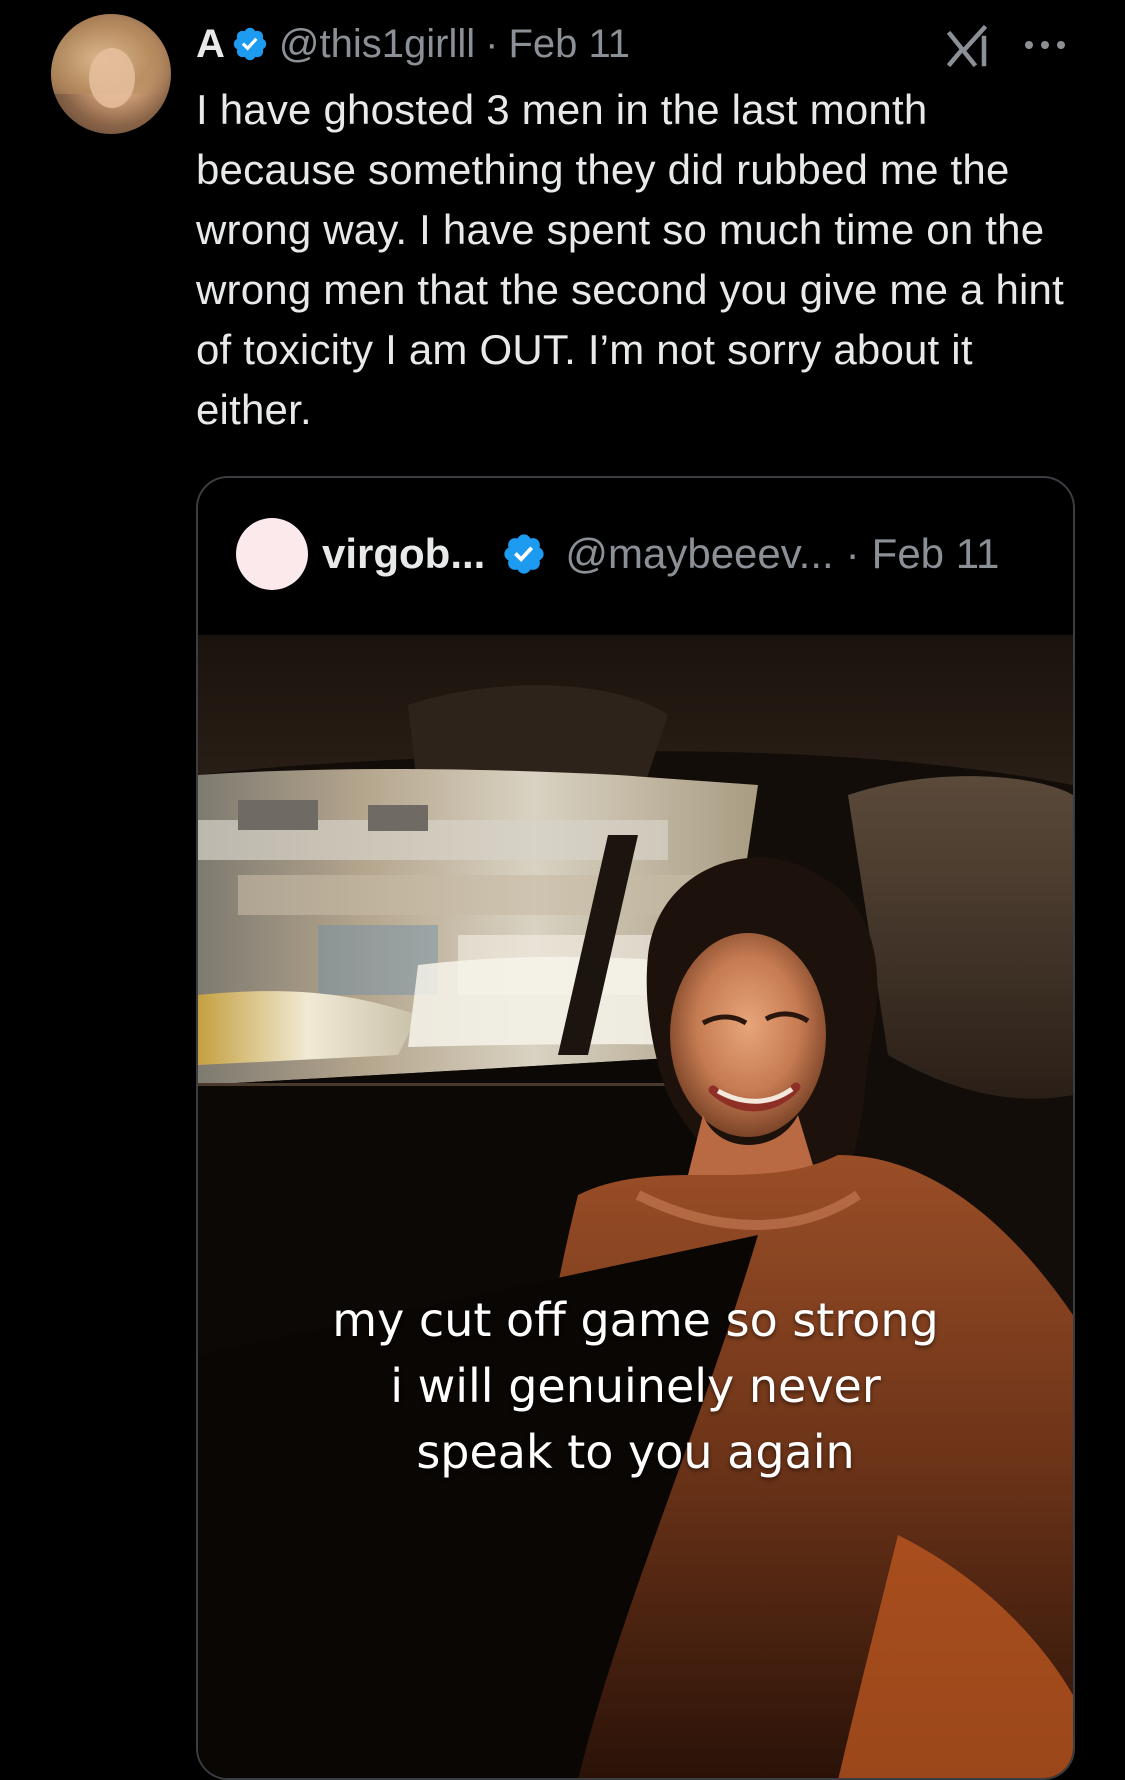 The image size is (1125, 1780). I want to click on author-handle: @this1girlll, so click(377, 44).